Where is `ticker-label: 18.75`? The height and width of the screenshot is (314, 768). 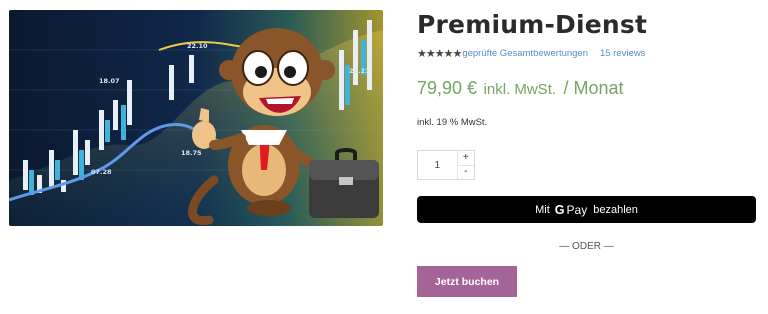 ticker-label: 18.75 is located at coordinates (191, 153).